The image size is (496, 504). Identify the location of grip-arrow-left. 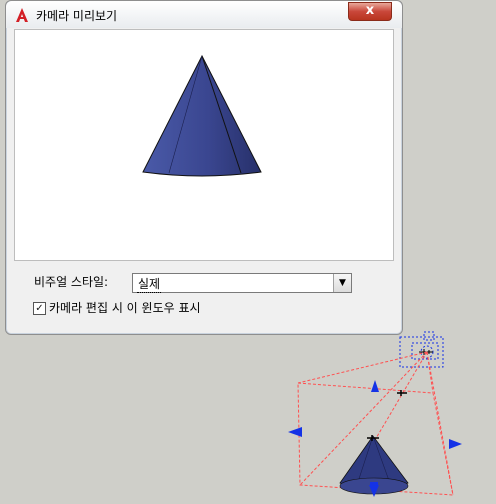
(295, 432).